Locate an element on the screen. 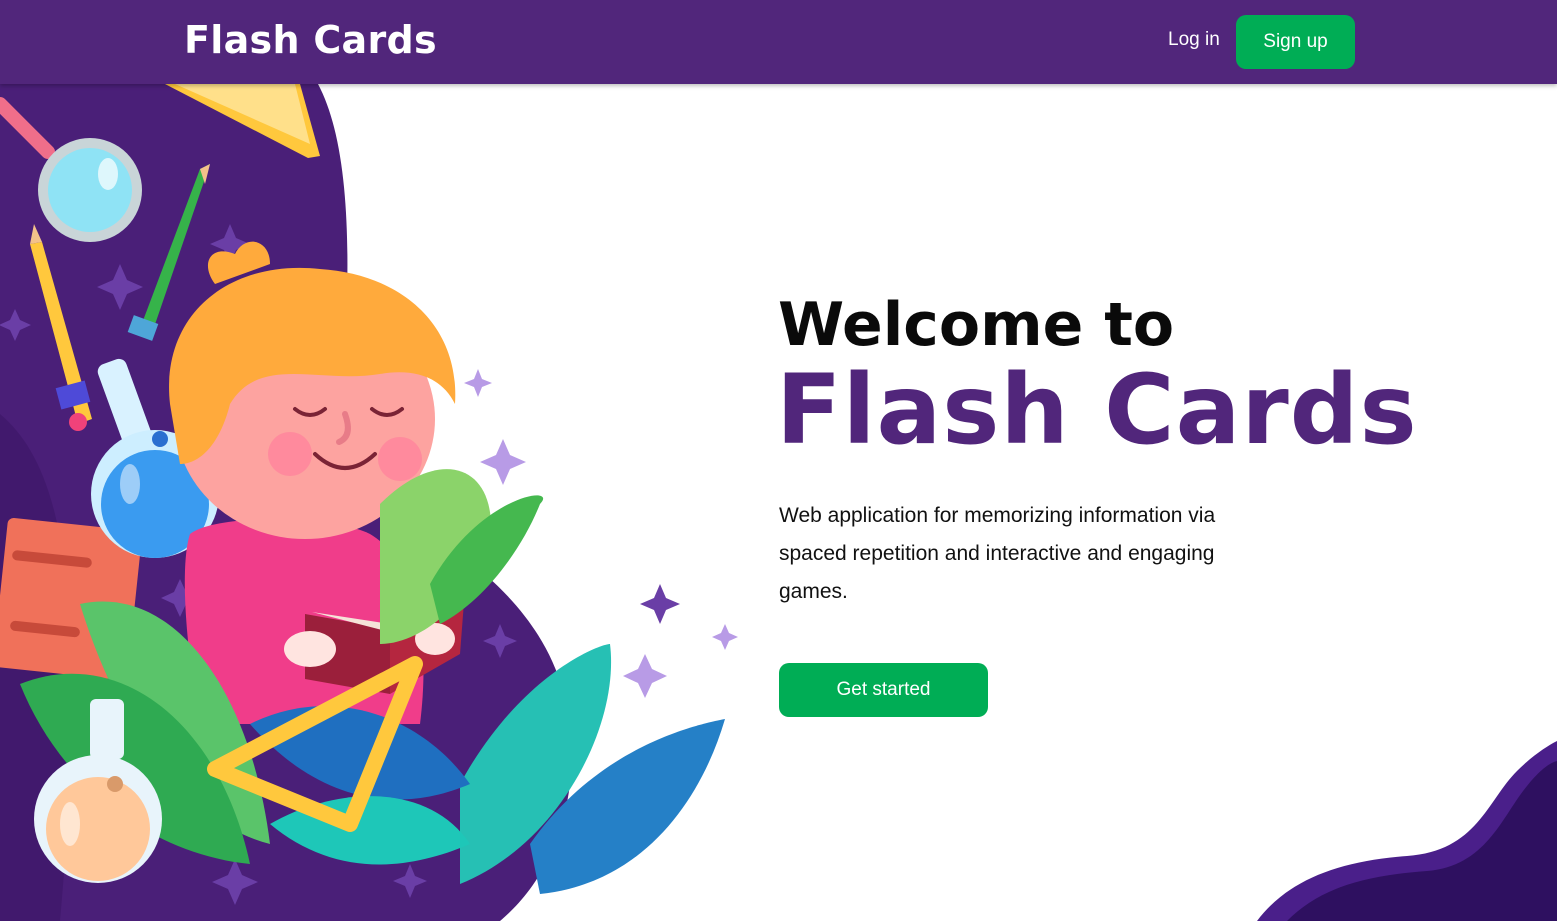 The width and height of the screenshot is (1557, 921). top-navbar: Flash Cards Log in Sign up is located at coordinates (778, 42).